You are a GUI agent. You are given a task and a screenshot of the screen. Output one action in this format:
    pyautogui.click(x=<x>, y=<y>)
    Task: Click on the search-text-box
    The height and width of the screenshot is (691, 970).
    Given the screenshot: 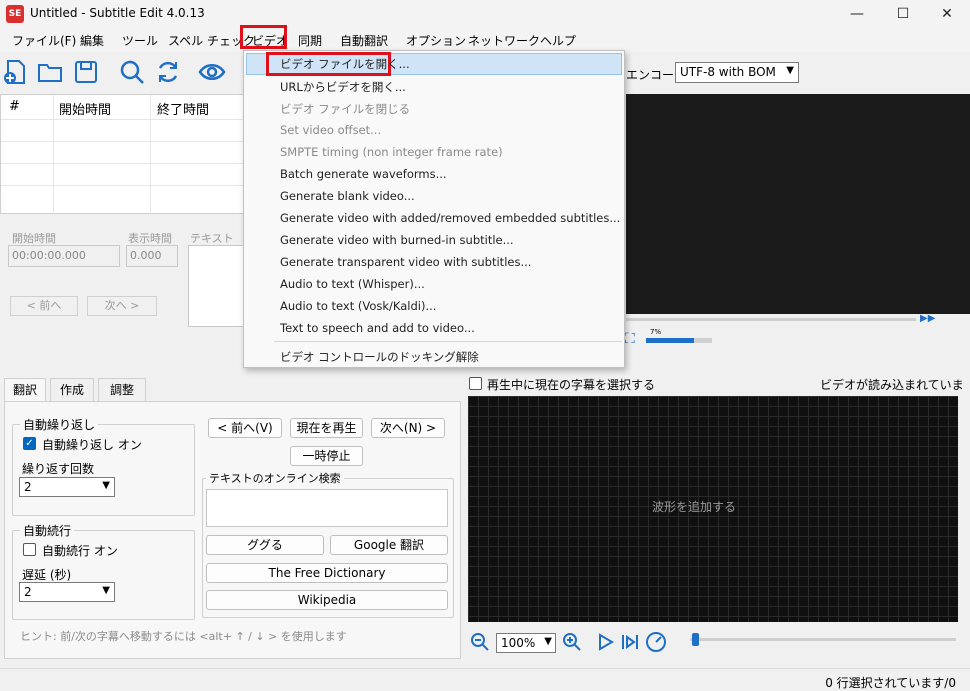 What is the action you would take?
    pyautogui.click(x=327, y=508)
    